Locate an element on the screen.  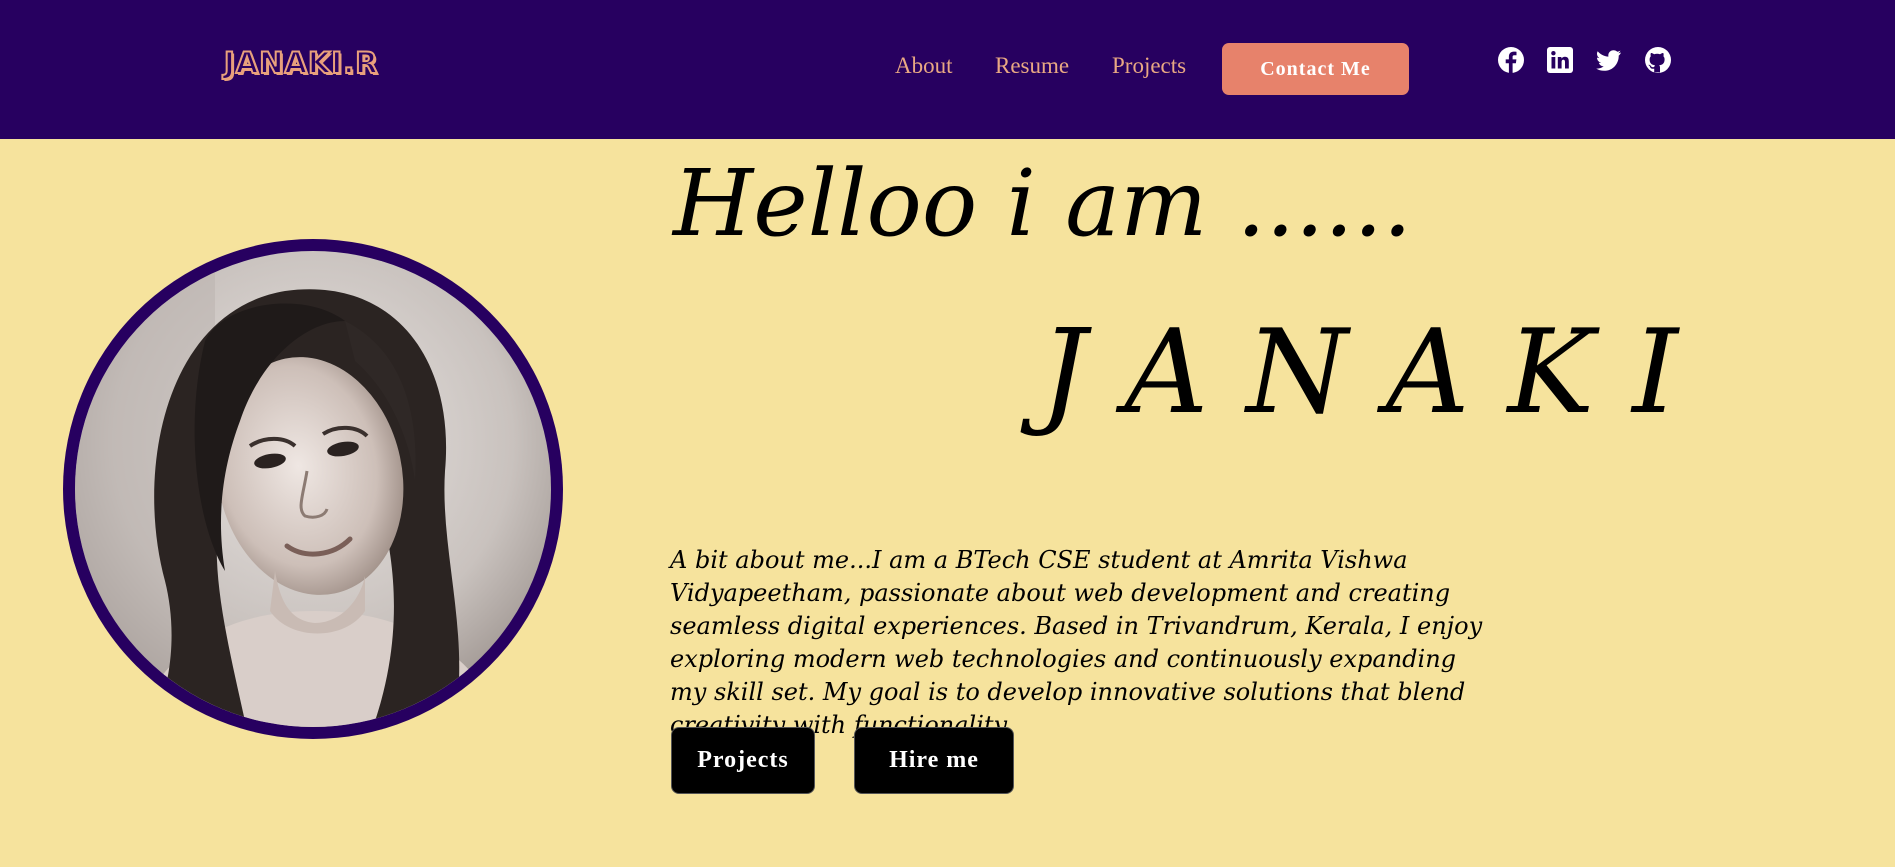
nav-link-resume: Resume is located at coordinates (1032, 66).